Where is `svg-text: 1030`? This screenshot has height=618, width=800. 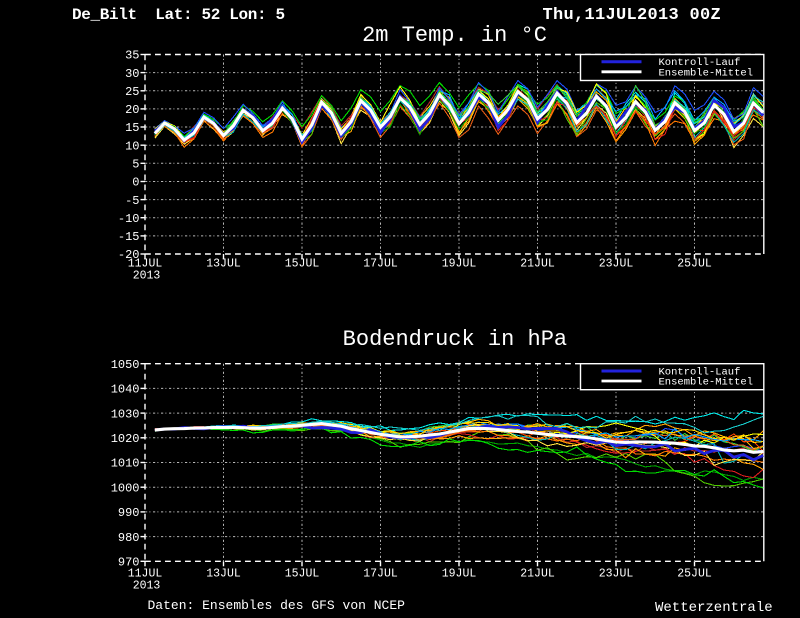
svg-text: 1030 is located at coordinates (125, 414).